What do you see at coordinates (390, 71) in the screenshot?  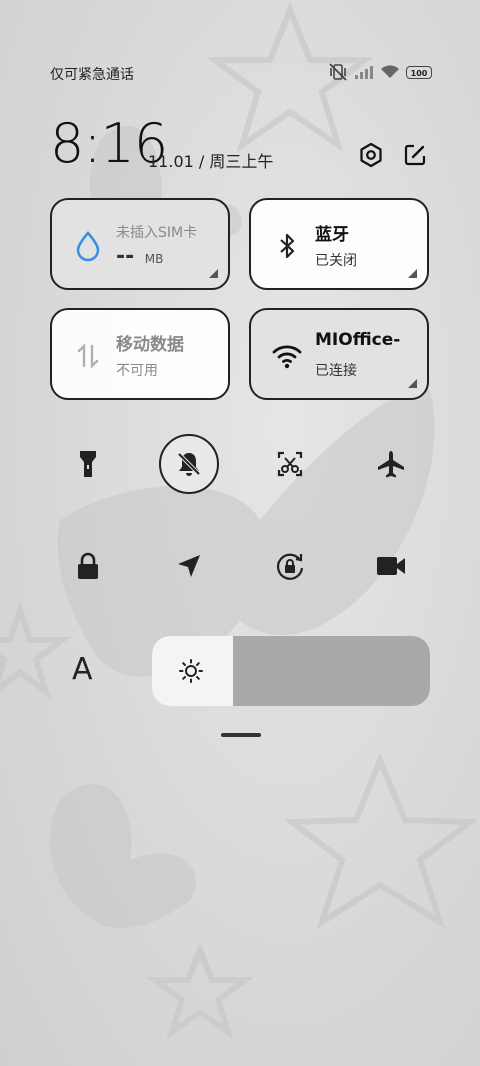 I see `wifi-status-icon` at bounding box center [390, 71].